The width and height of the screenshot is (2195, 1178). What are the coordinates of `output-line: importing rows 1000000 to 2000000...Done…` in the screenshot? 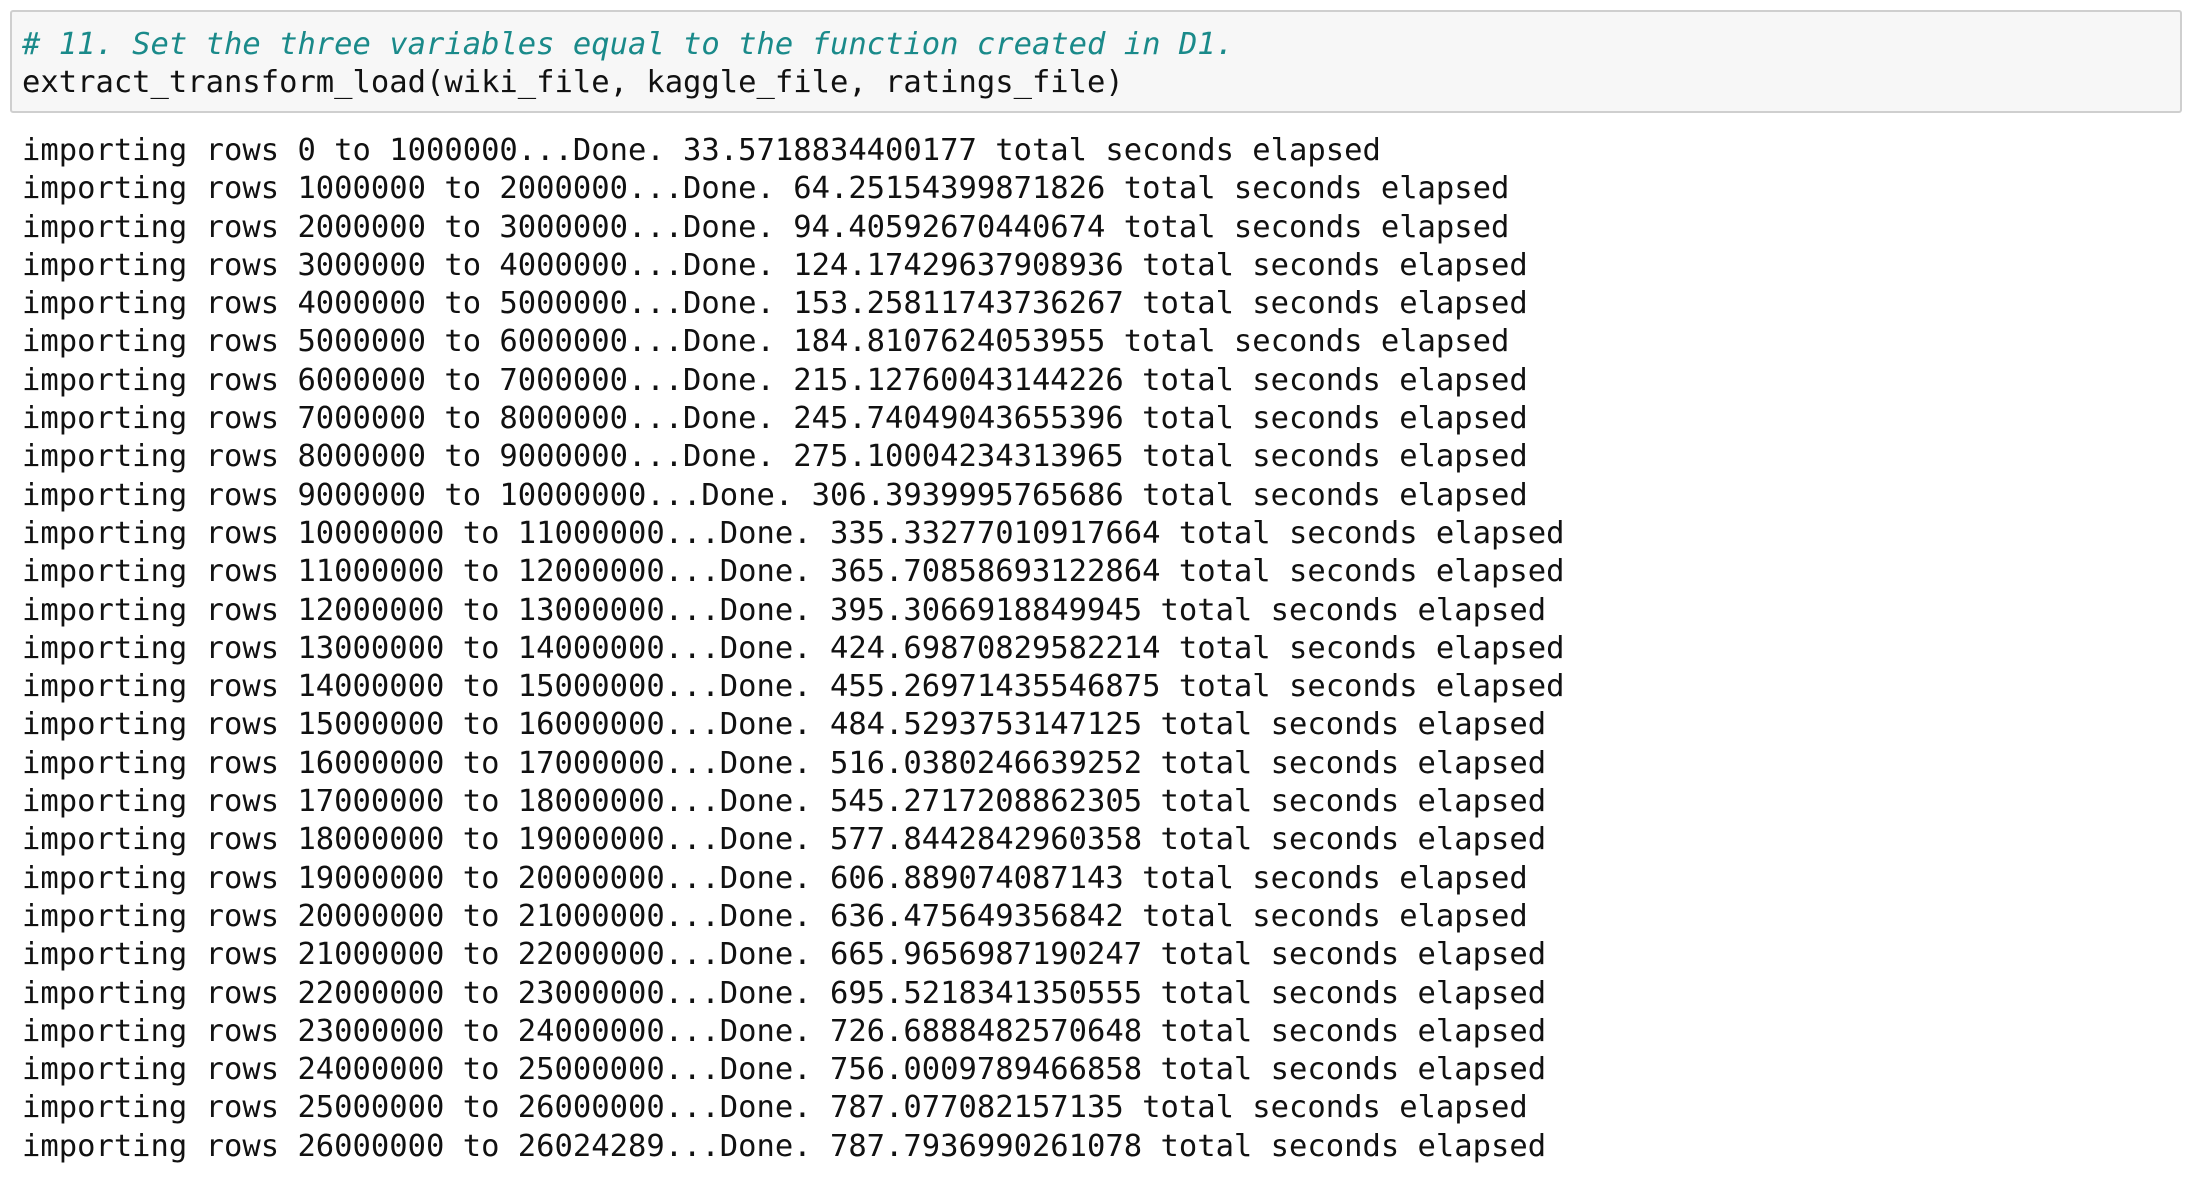 It's located at (766, 189).